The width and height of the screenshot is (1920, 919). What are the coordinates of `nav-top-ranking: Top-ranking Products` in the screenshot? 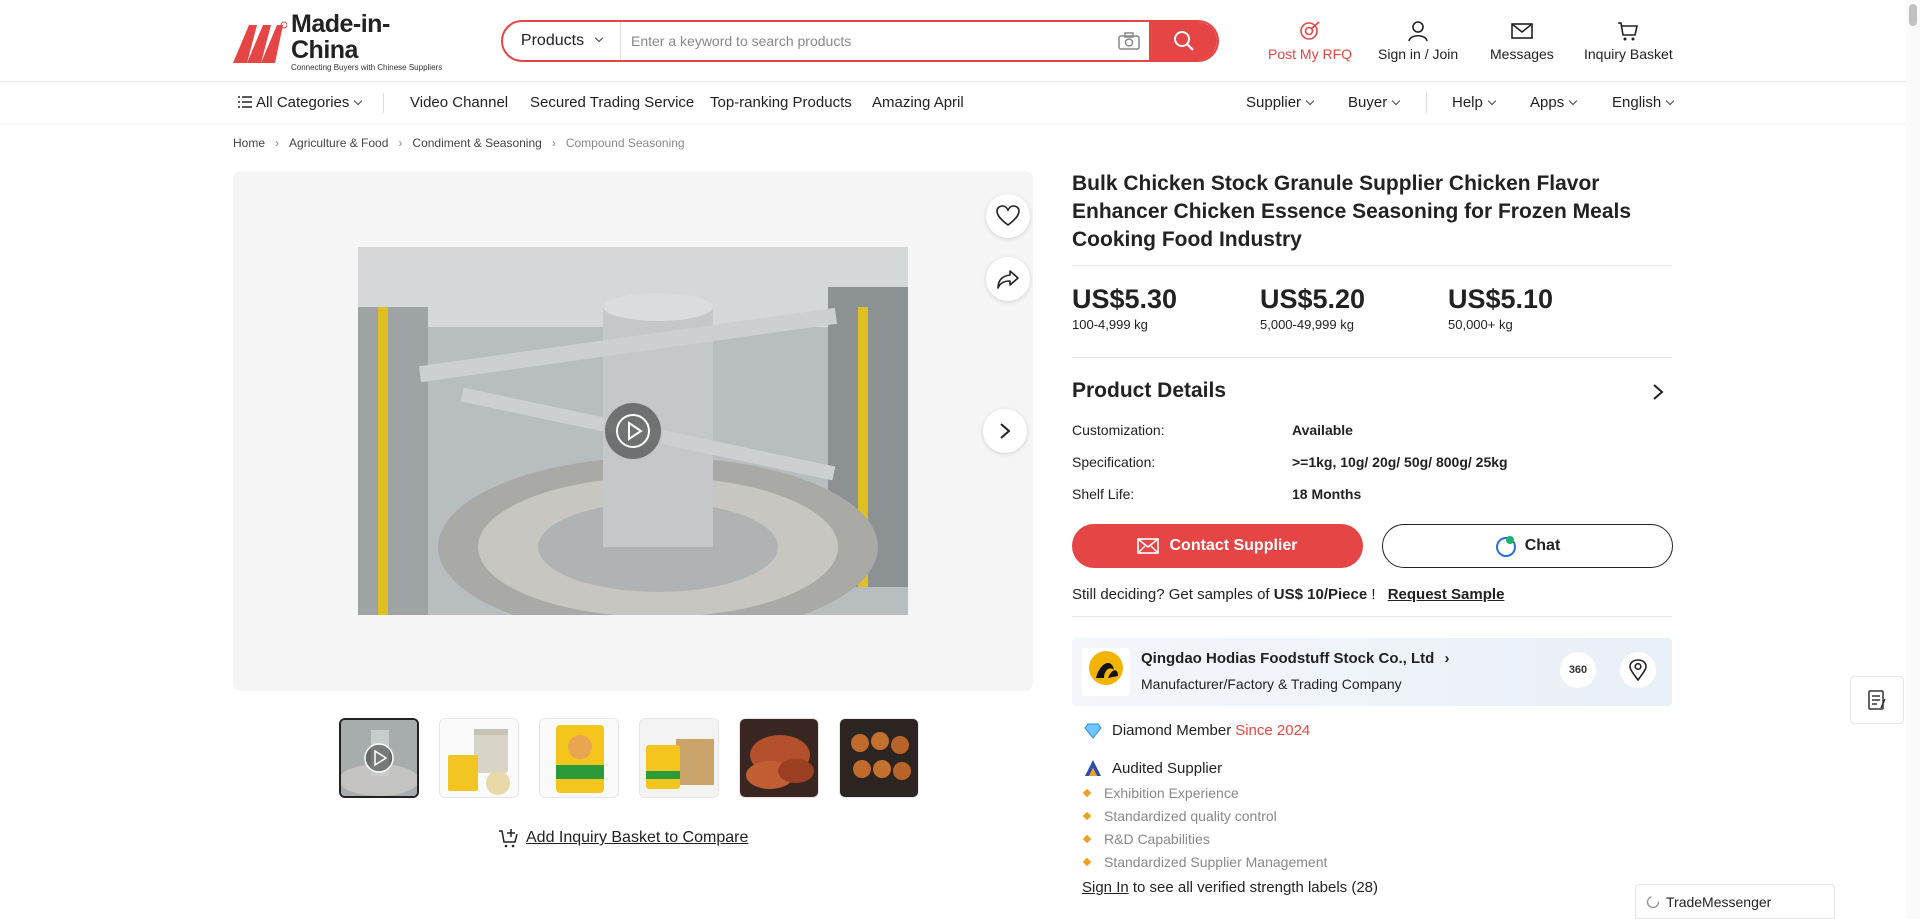 It's located at (781, 102).